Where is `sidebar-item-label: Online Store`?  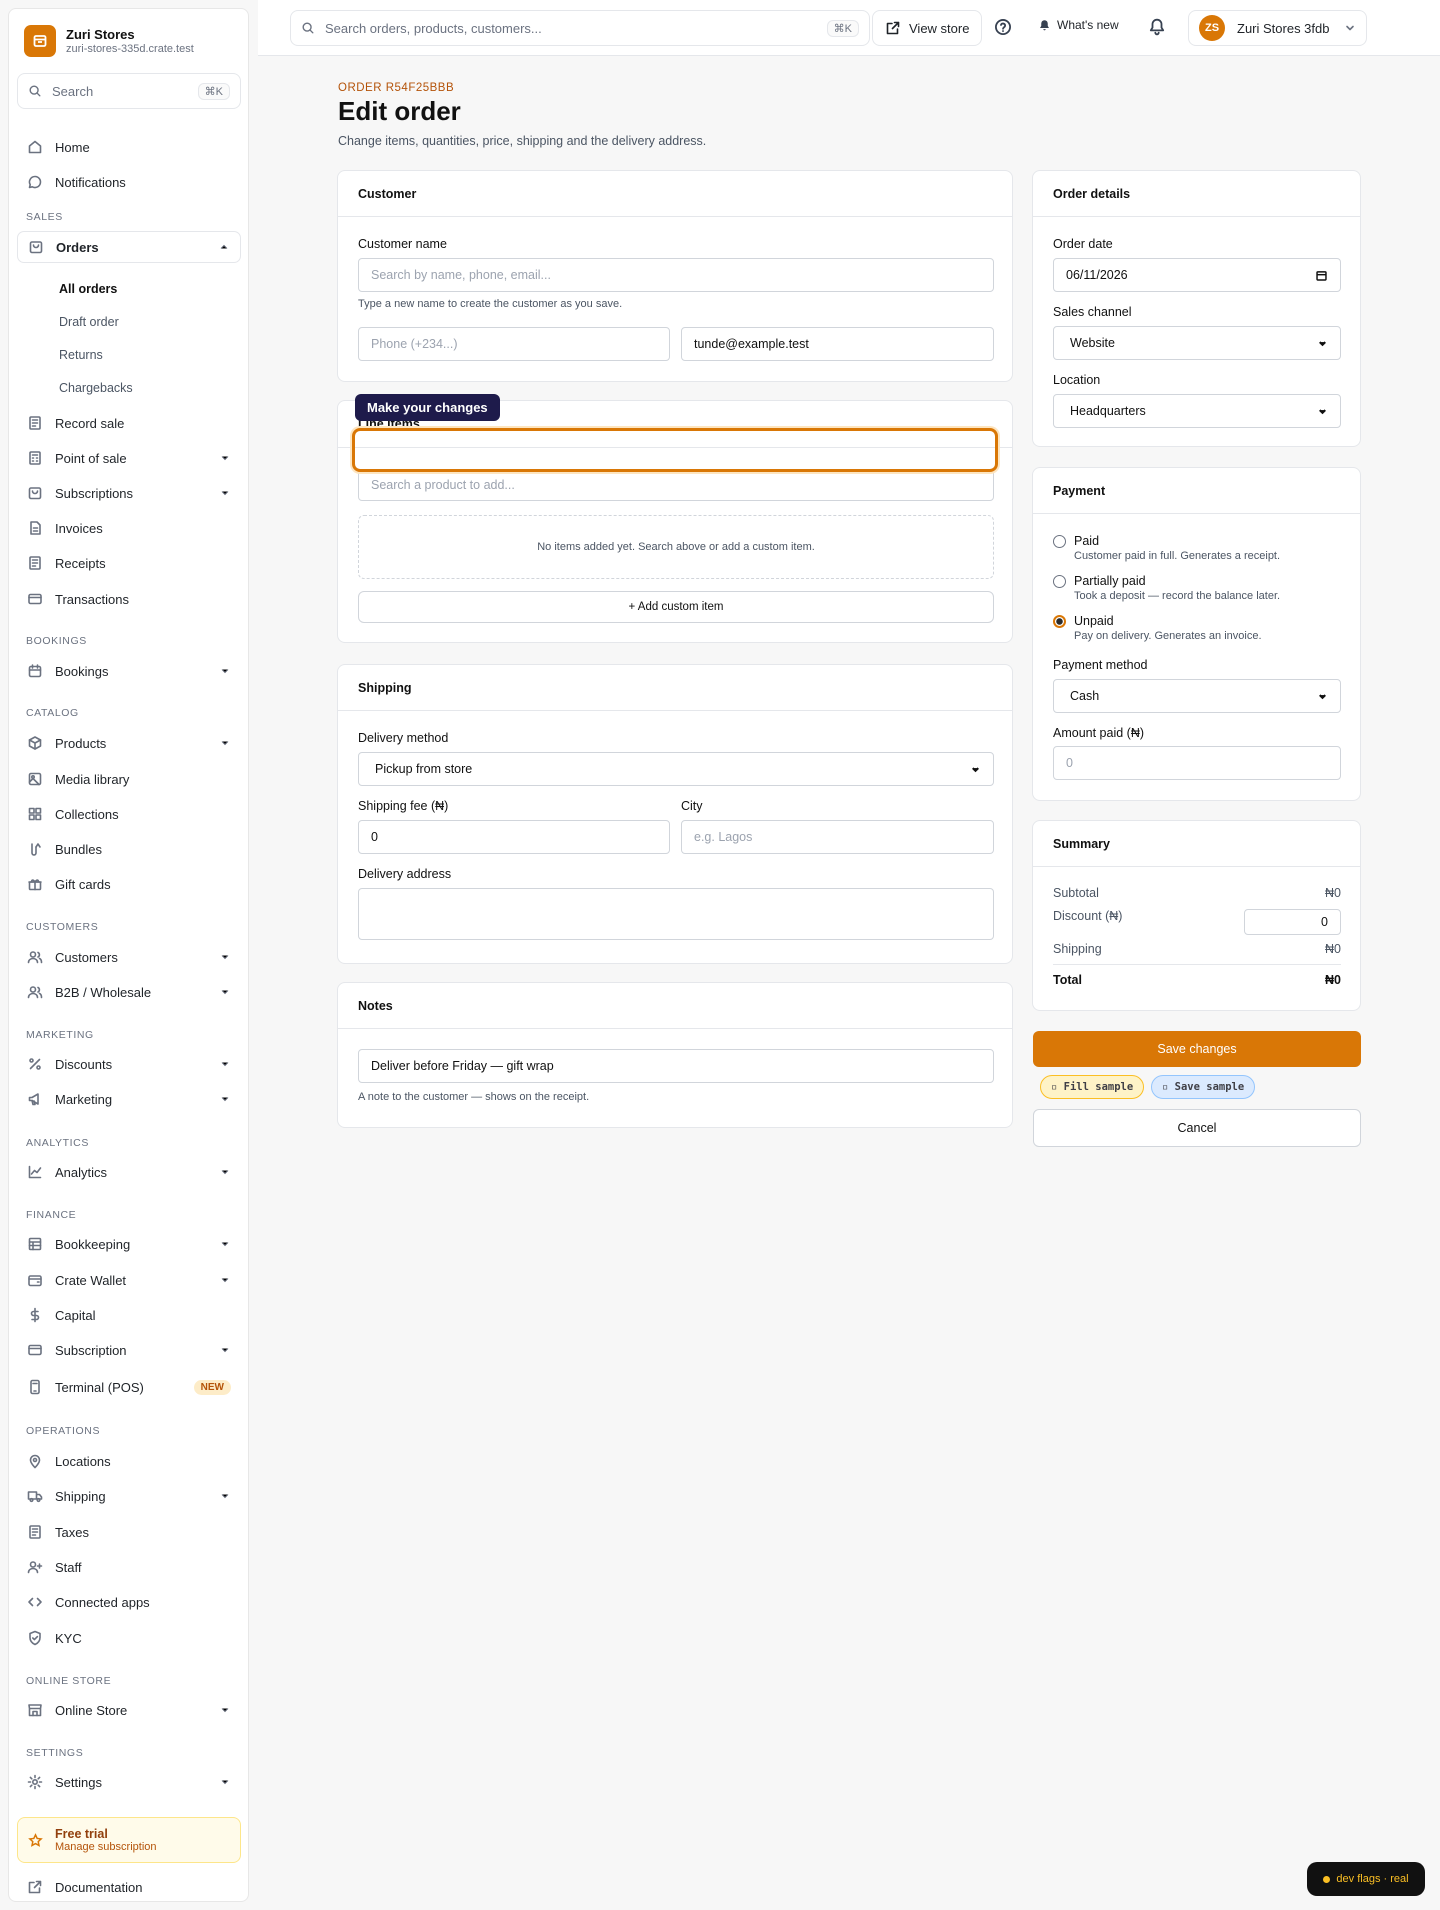 sidebar-item-label: Online Store is located at coordinates (91, 1710).